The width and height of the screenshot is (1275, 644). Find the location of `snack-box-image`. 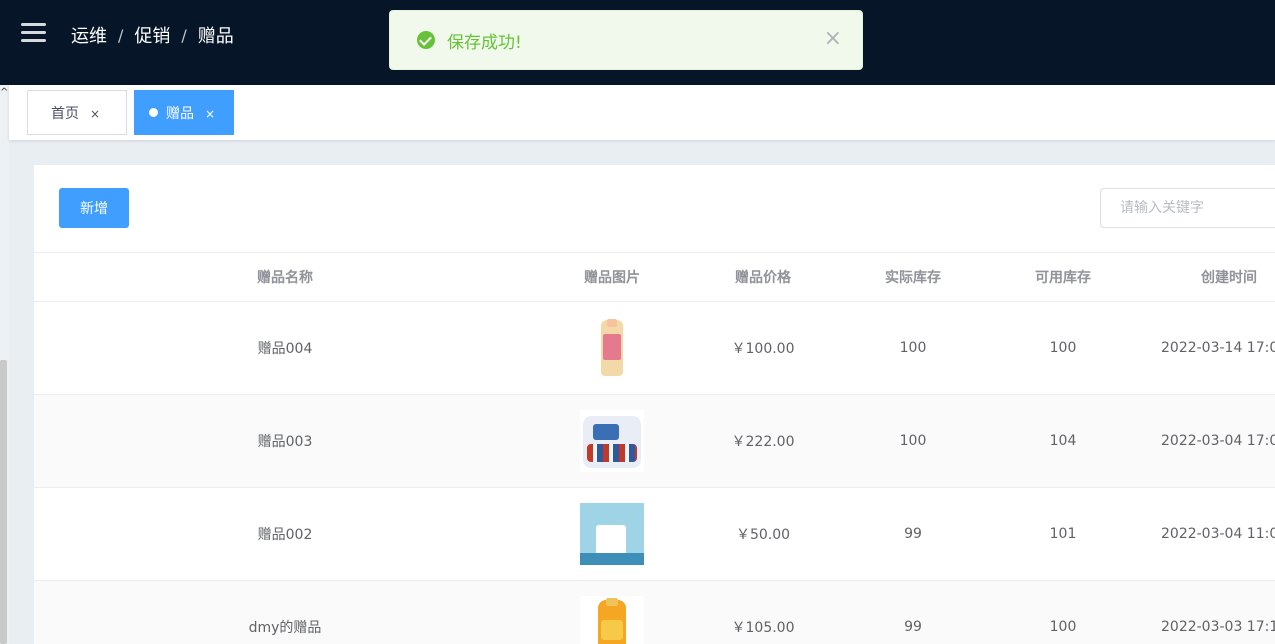

snack-box-image is located at coordinates (612, 534).